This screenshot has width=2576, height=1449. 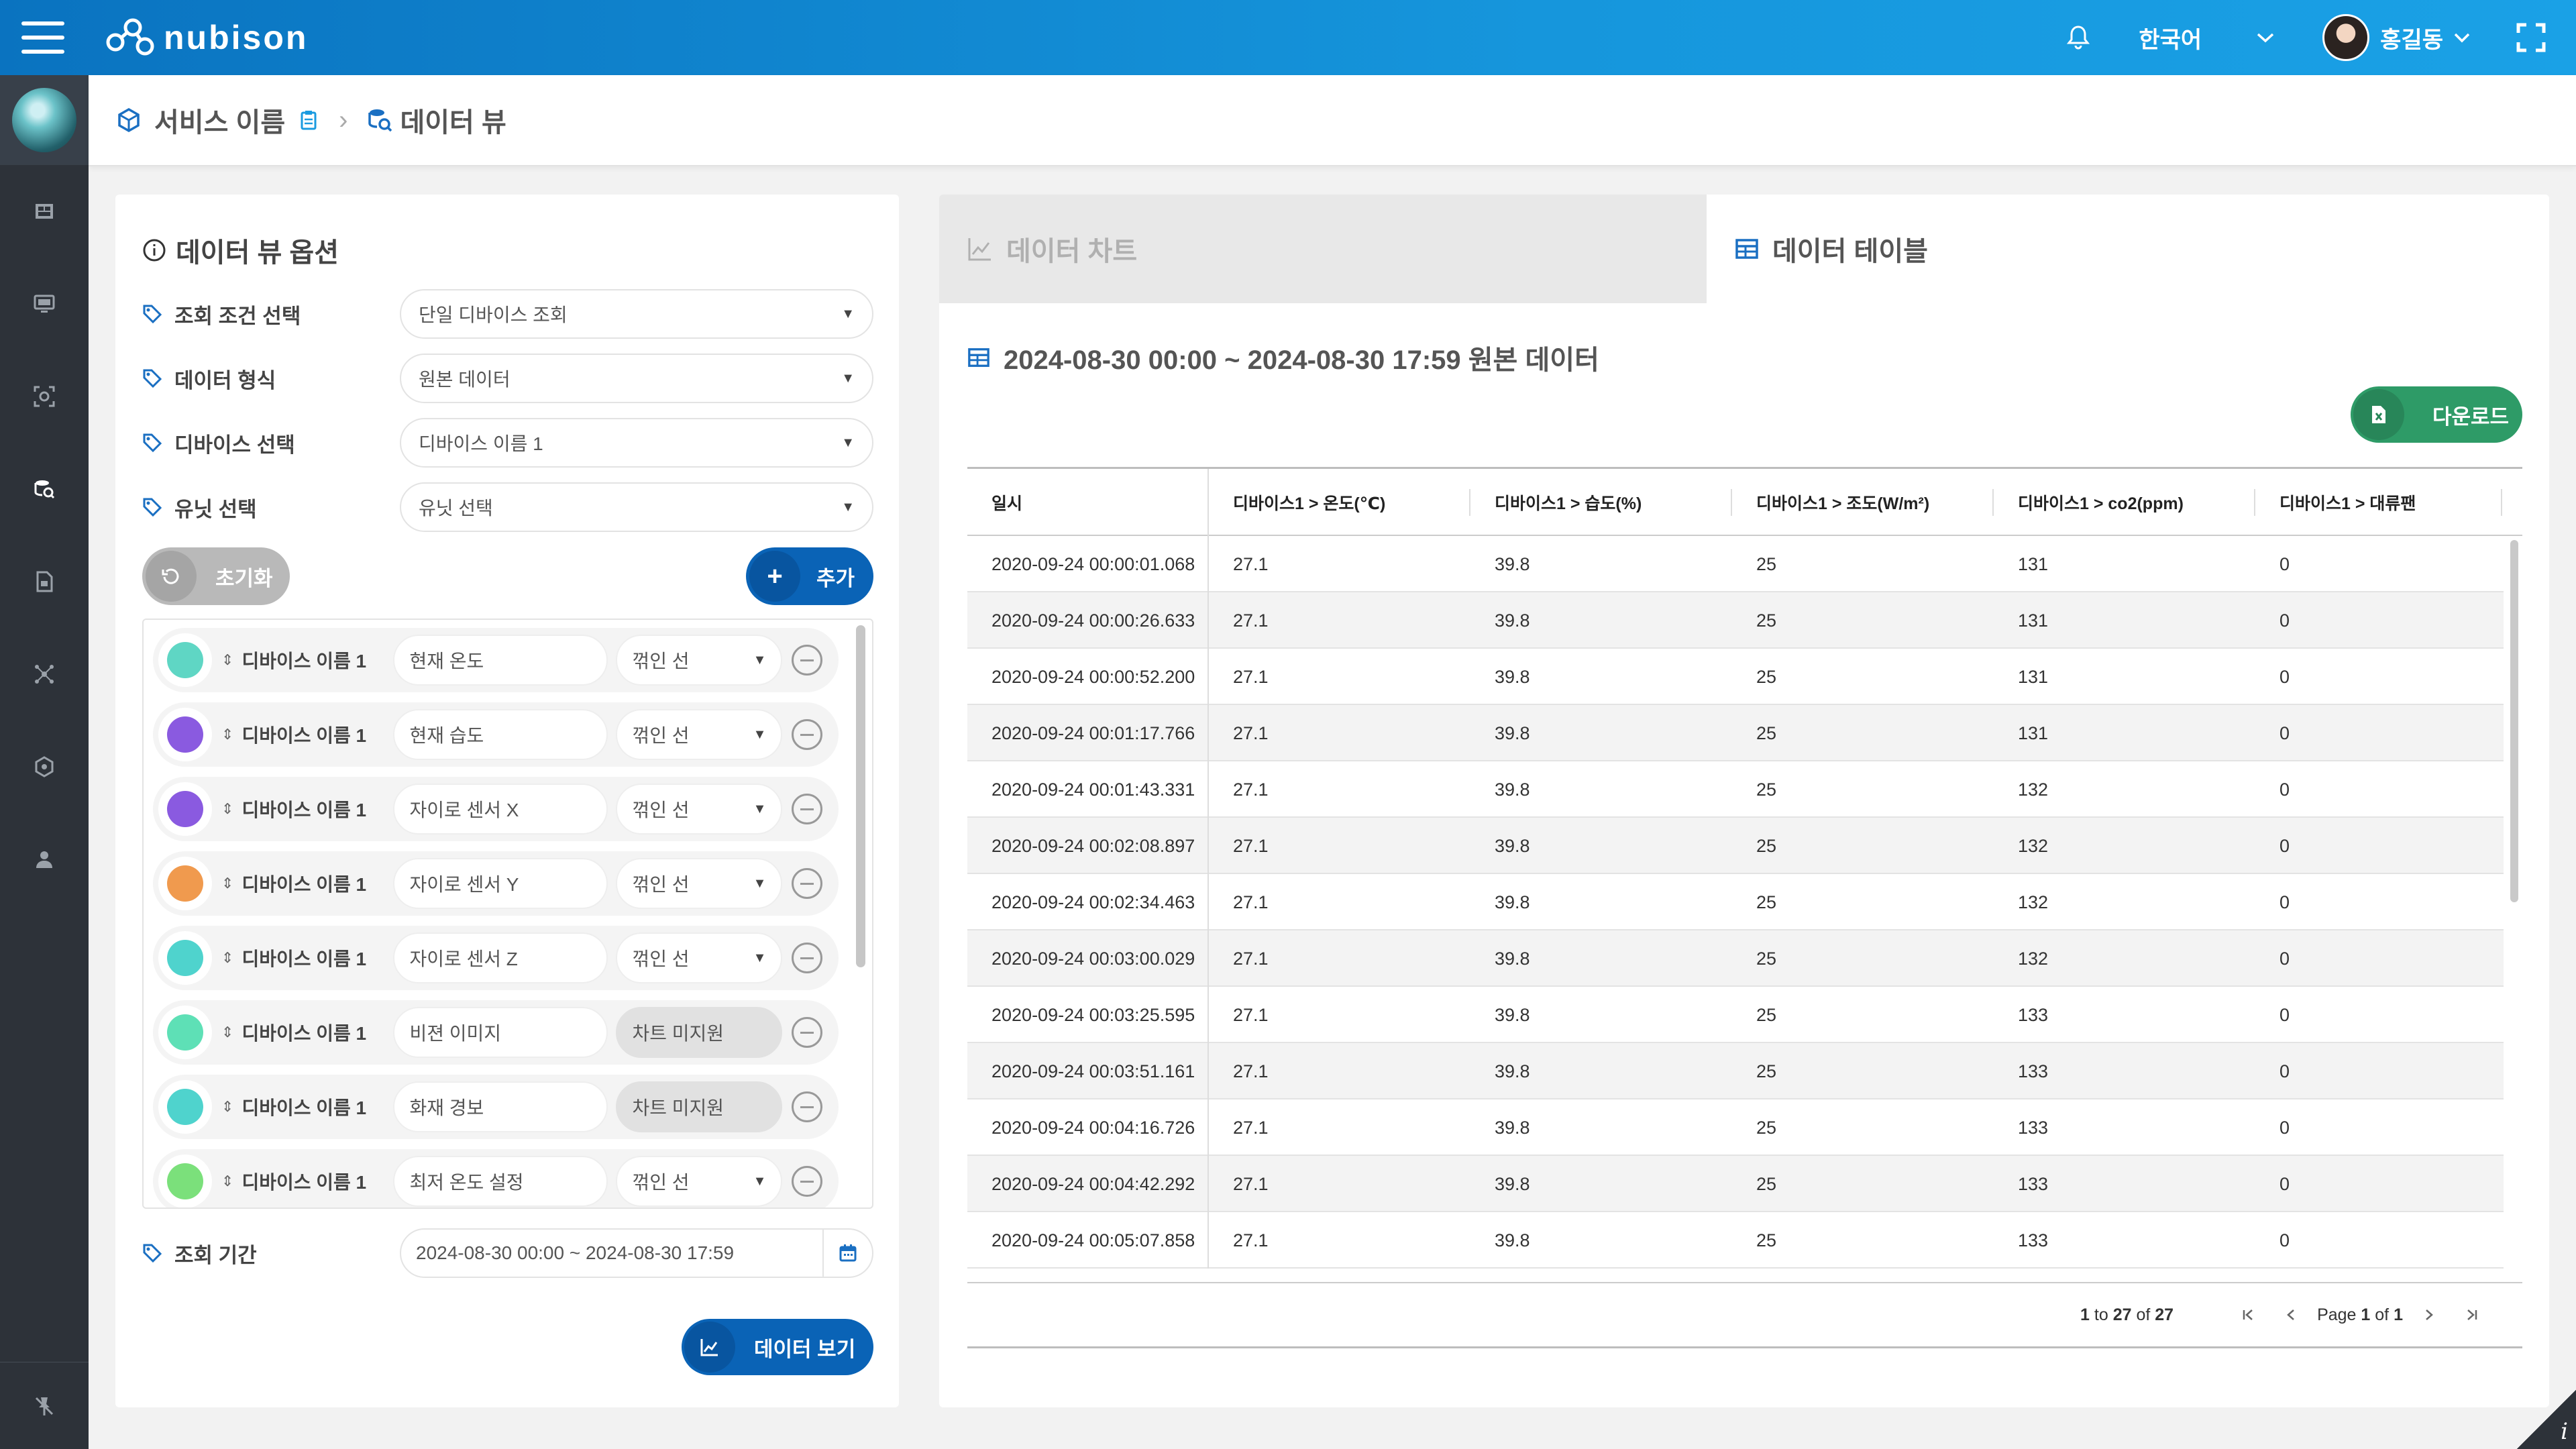 I want to click on item-name-input: 자이로 센서 X, so click(x=500, y=809).